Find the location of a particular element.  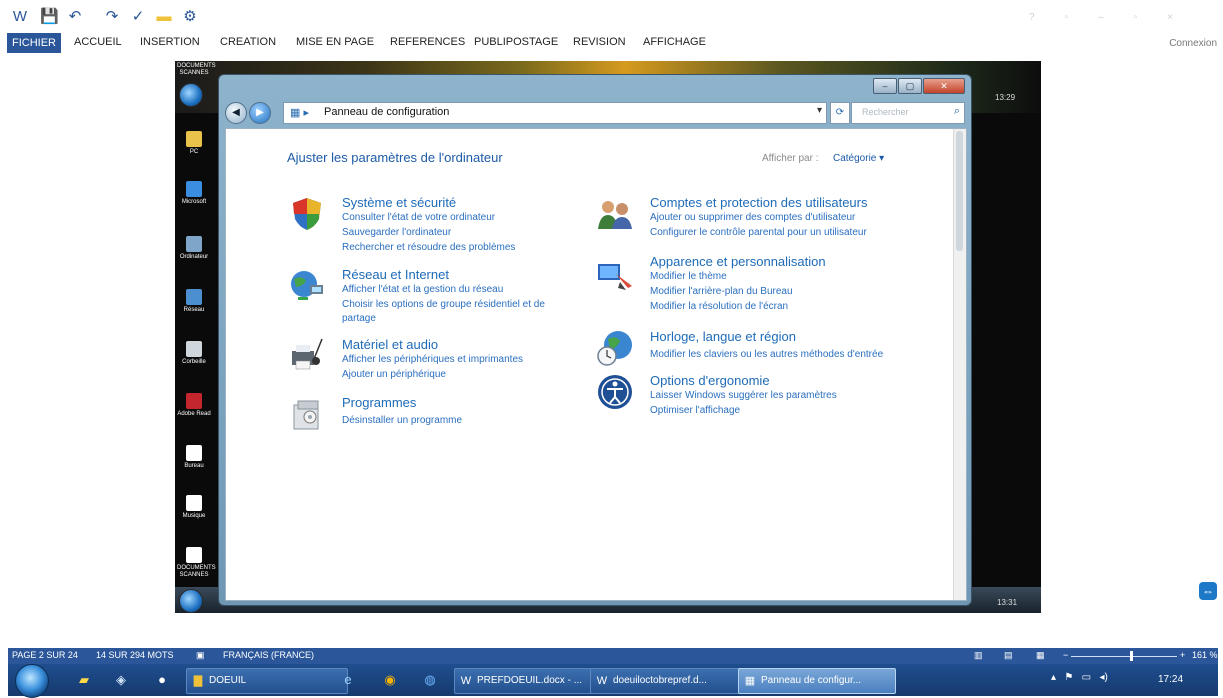

tab-affichage: AFFICHAGE is located at coordinates (674, 42).